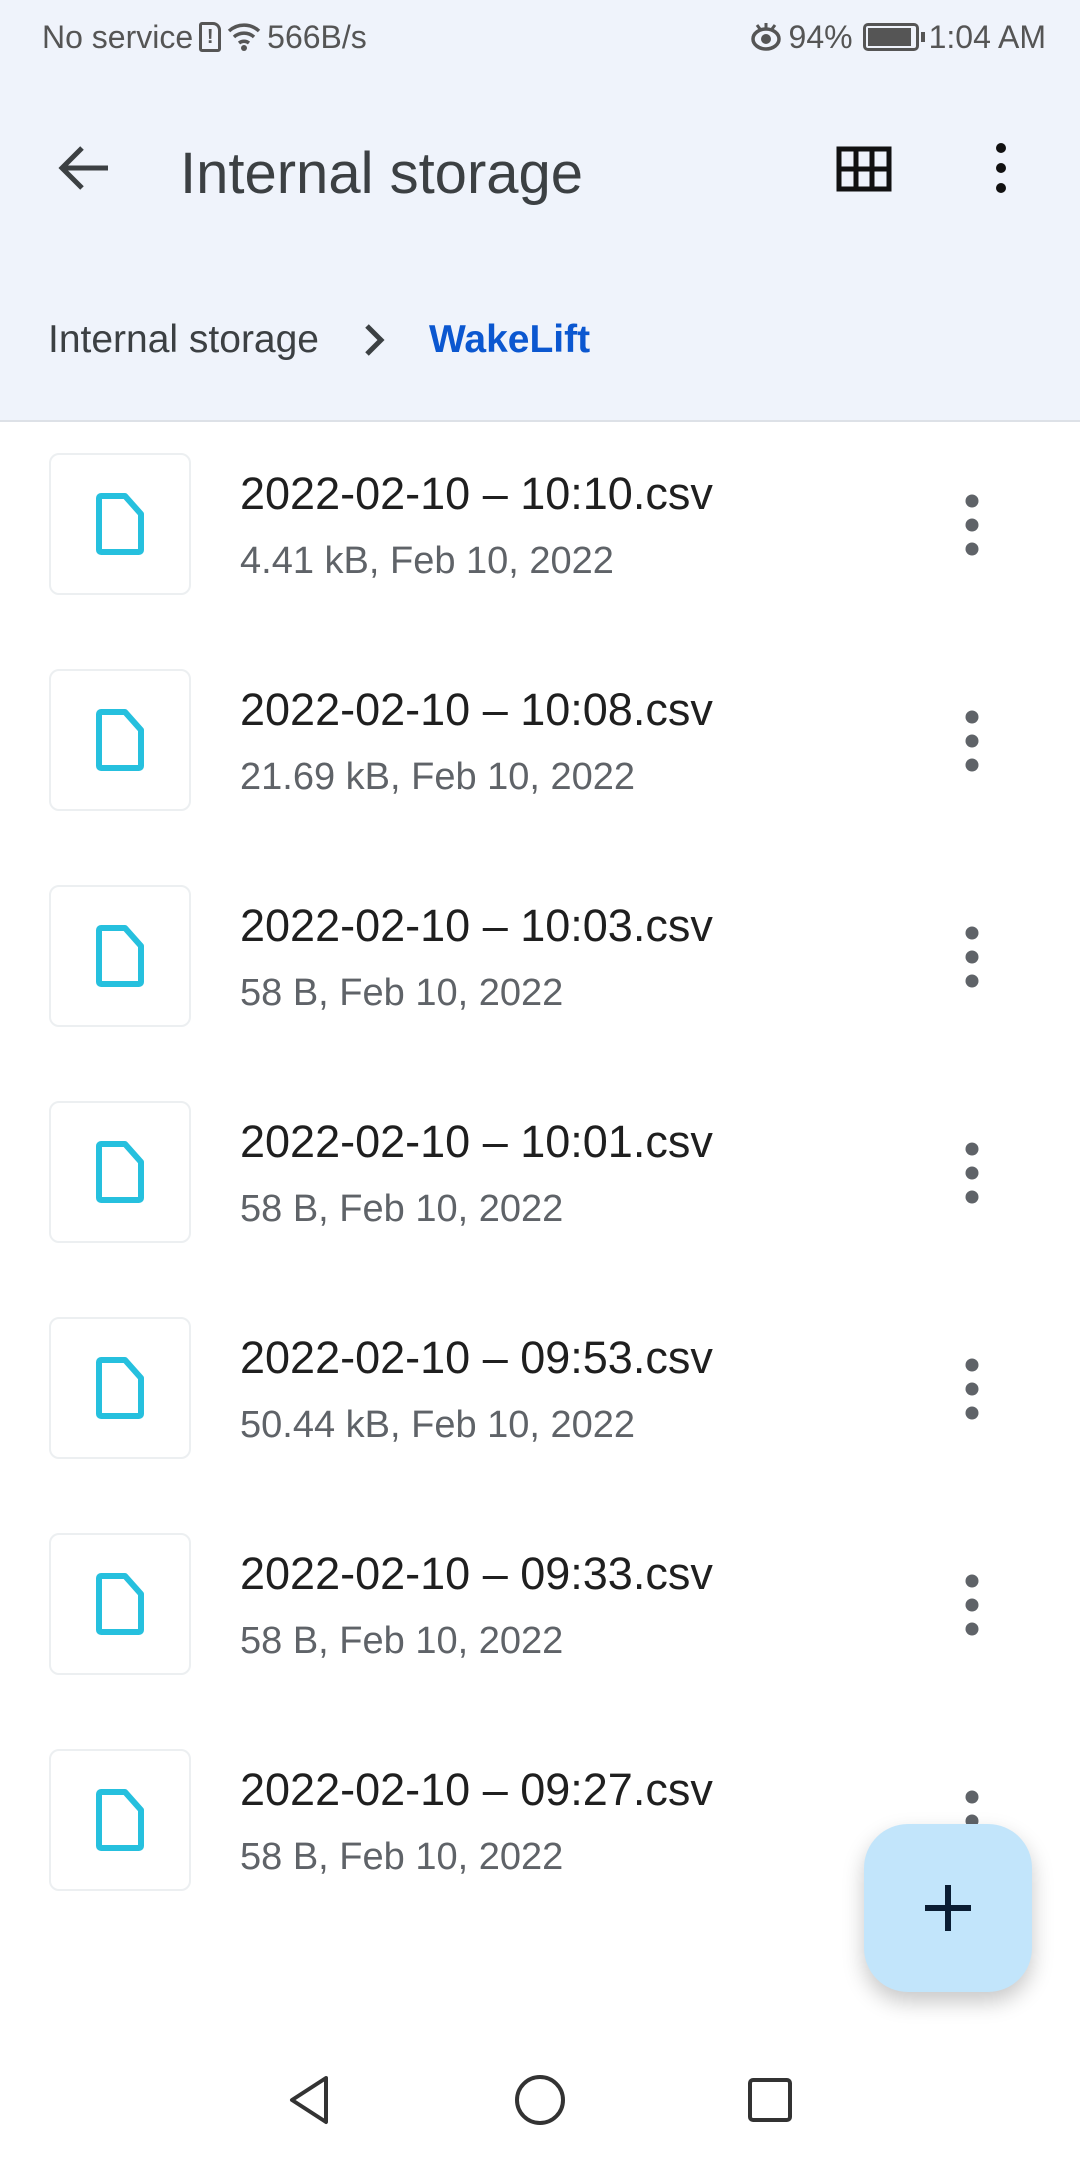  What do you see at coordinates (438, 777) in the screenshot?
I see `file-meta: 21.69 kB, Feb 10, 2022` at bounding box center [438, 777].